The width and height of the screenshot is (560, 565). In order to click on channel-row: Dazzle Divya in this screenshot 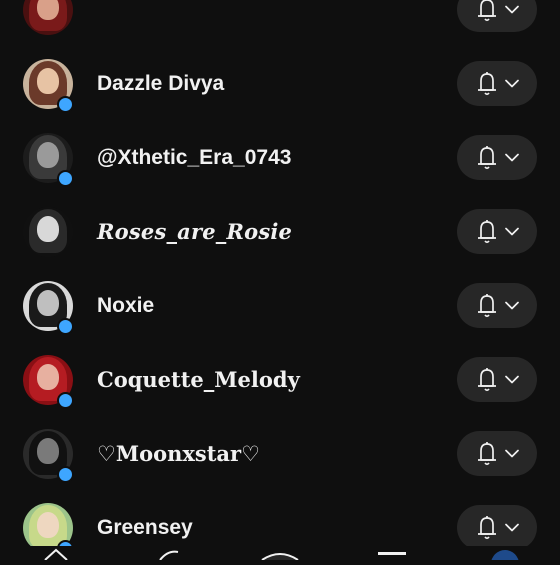, I will do `click(280, 84)`.